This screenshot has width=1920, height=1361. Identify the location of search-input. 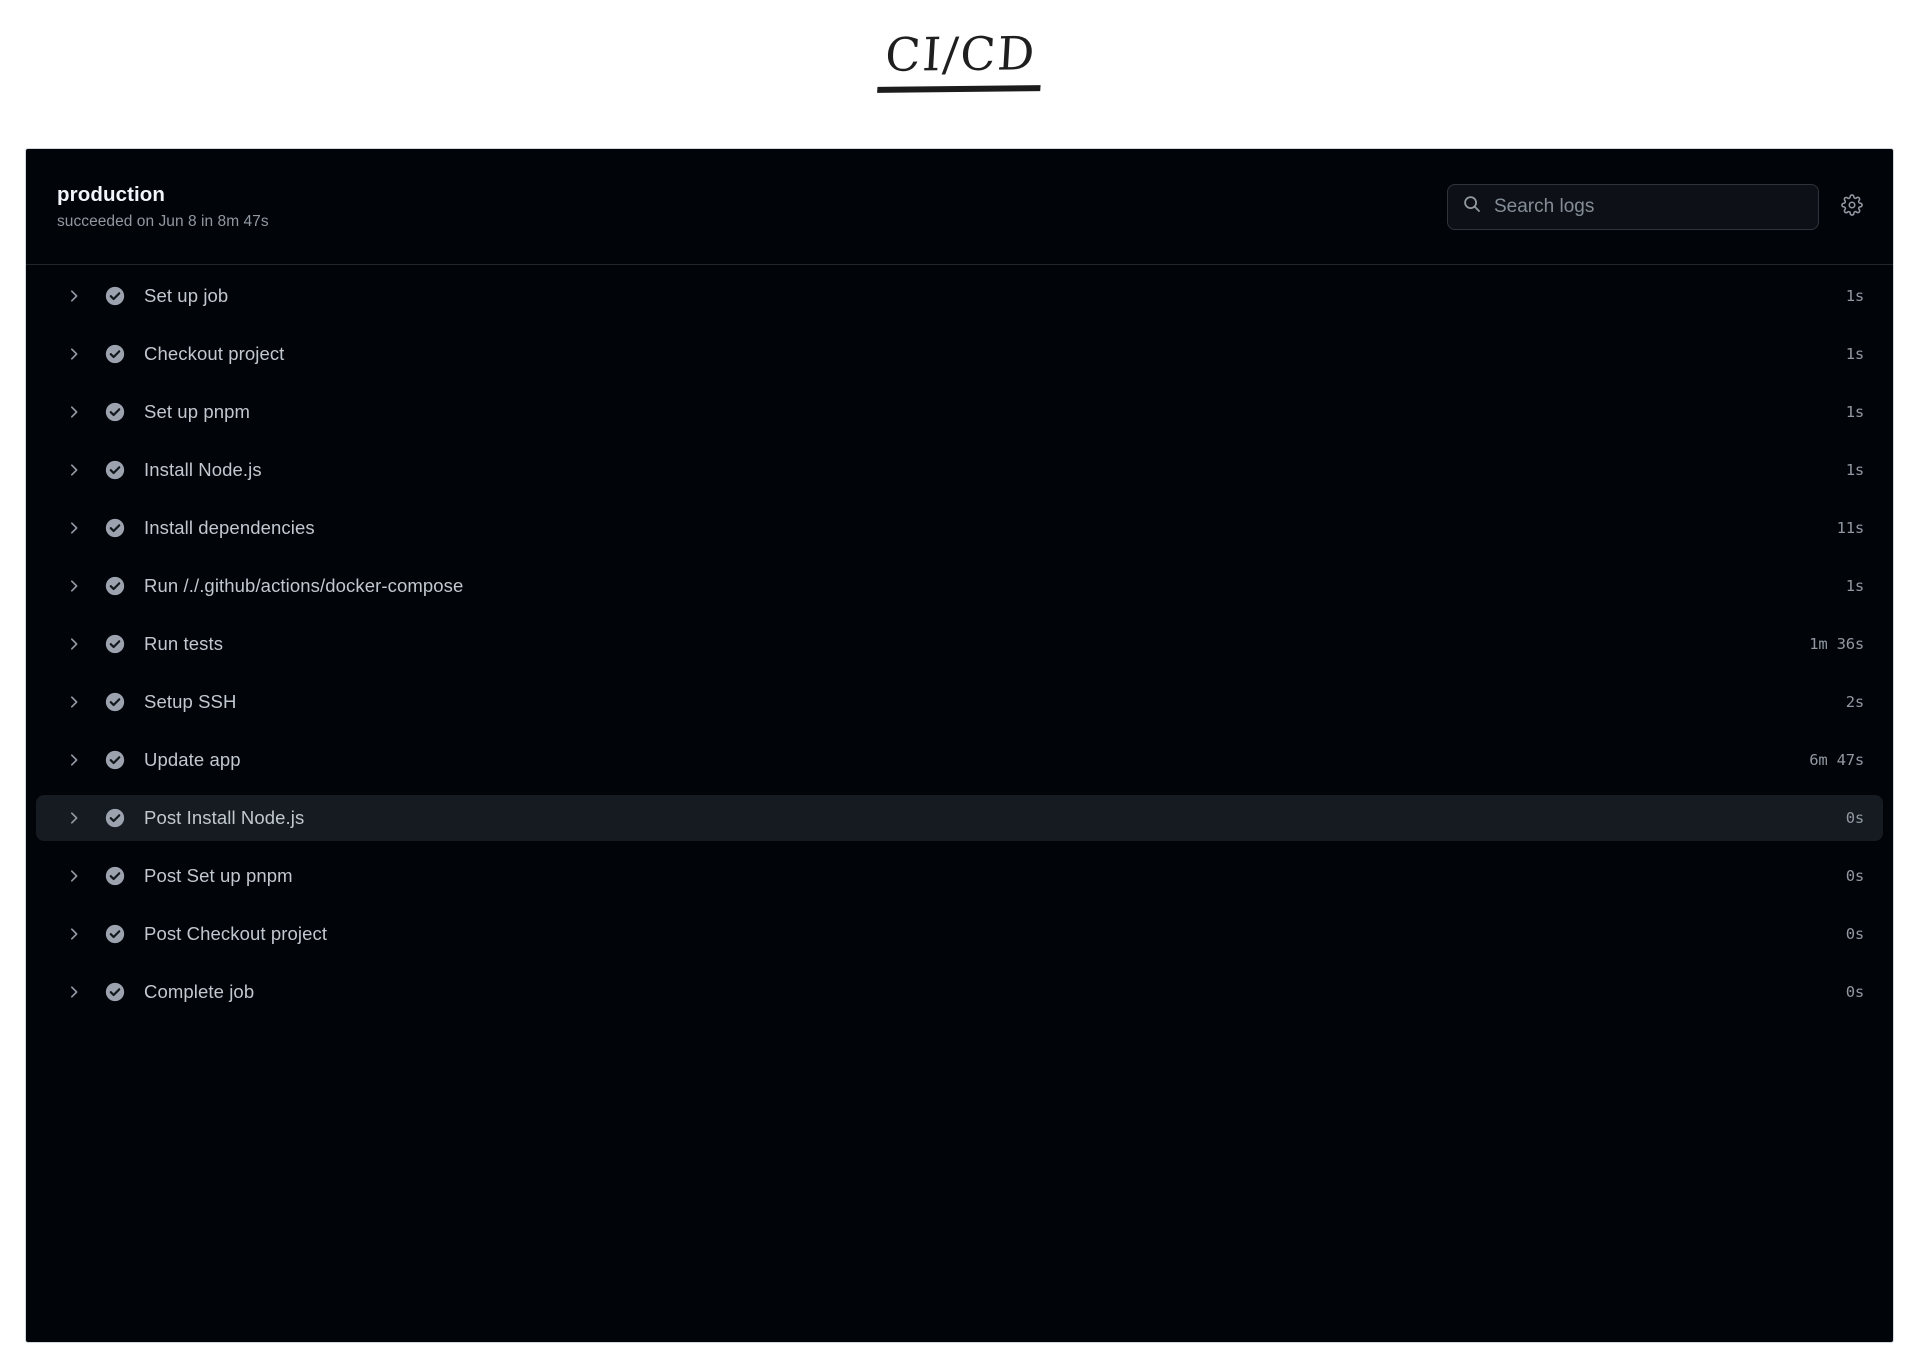
(1649, 206).